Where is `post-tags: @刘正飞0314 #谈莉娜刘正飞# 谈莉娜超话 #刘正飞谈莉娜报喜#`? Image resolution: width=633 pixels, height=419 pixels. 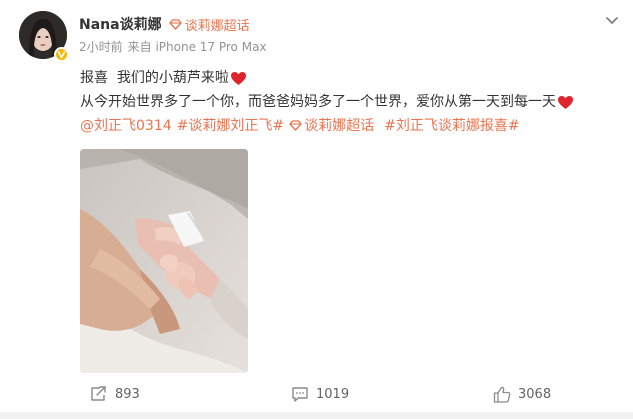 post-tags: @刘正飞0314 #谈莉娜刘正飞# 谈莉娜超话 #刘正飞谈莉娜报喜# is located at coordinates (350, 126).